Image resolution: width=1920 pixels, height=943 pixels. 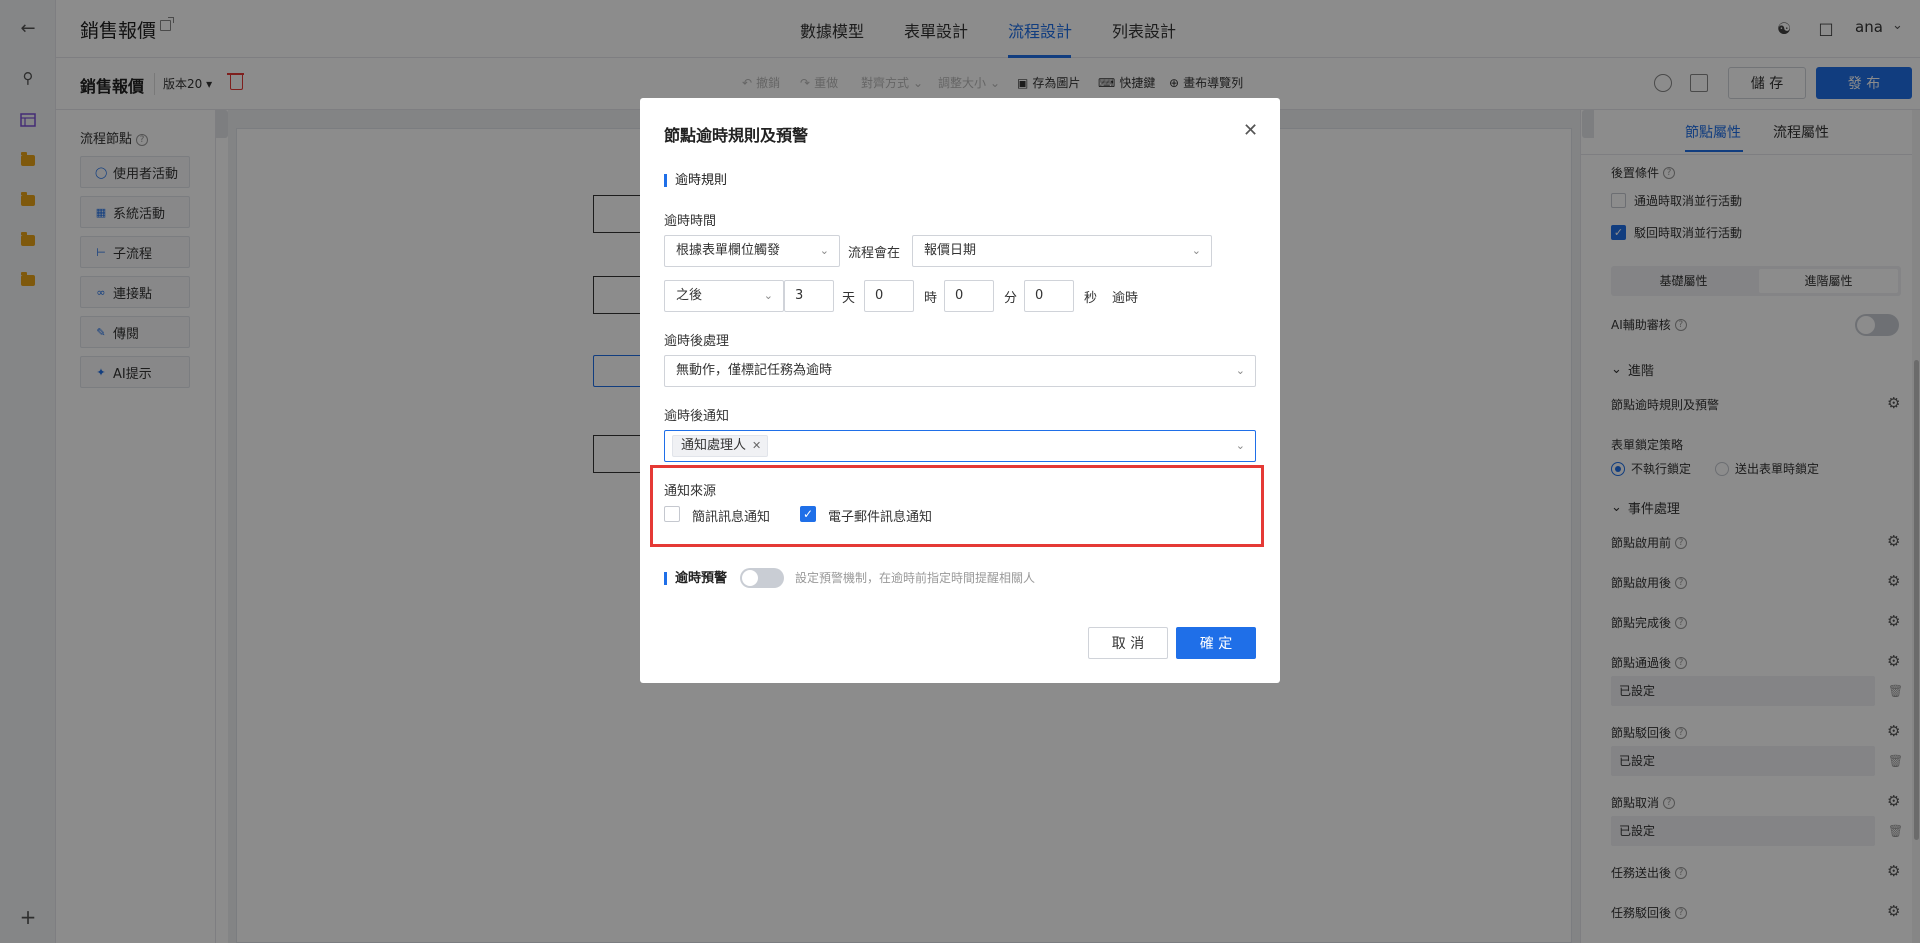 What do you see at coordinates (950, 250) in the screenshot?
I see `date-field-value: 報價日期` at bounding box center [950, 250].